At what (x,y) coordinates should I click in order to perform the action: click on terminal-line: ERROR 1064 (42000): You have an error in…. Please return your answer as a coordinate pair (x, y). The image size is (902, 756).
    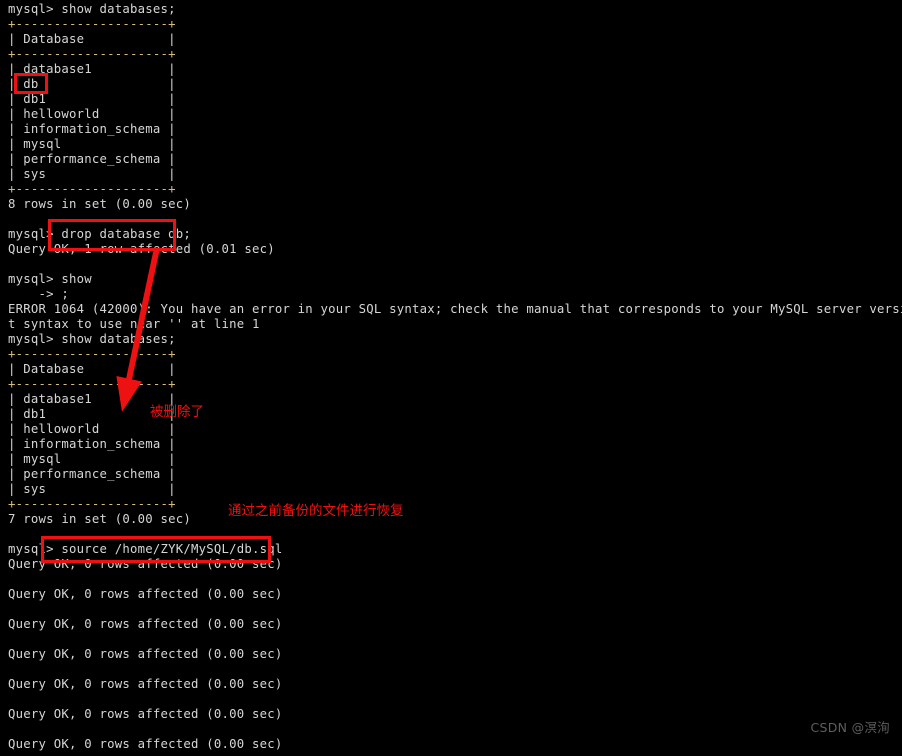
    Looking at the image, I should click on (455, 309).